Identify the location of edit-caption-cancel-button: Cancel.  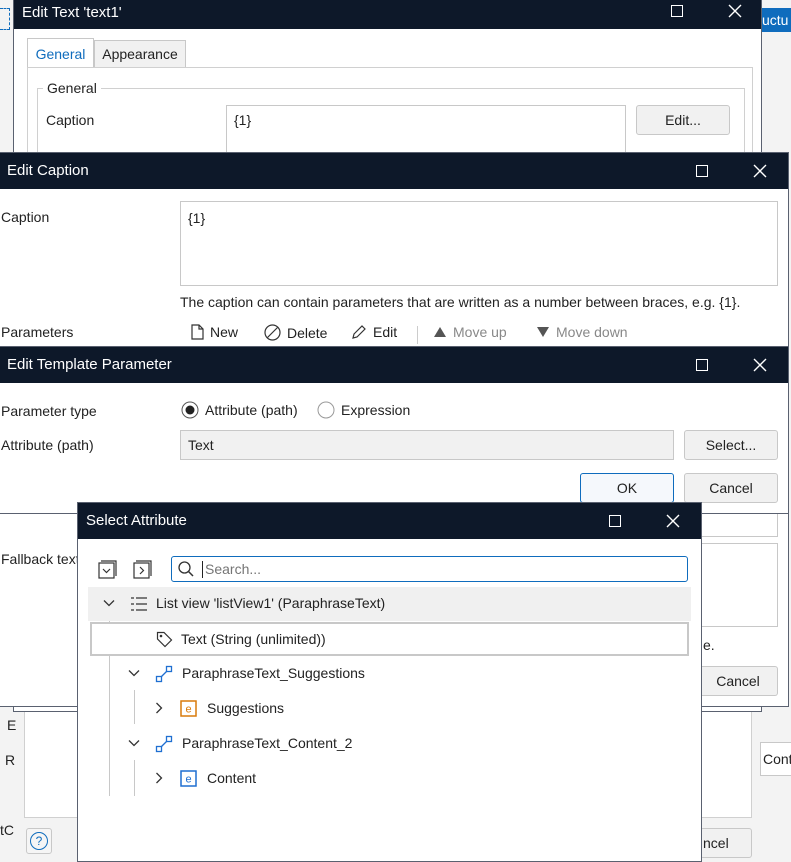
(738, 681).